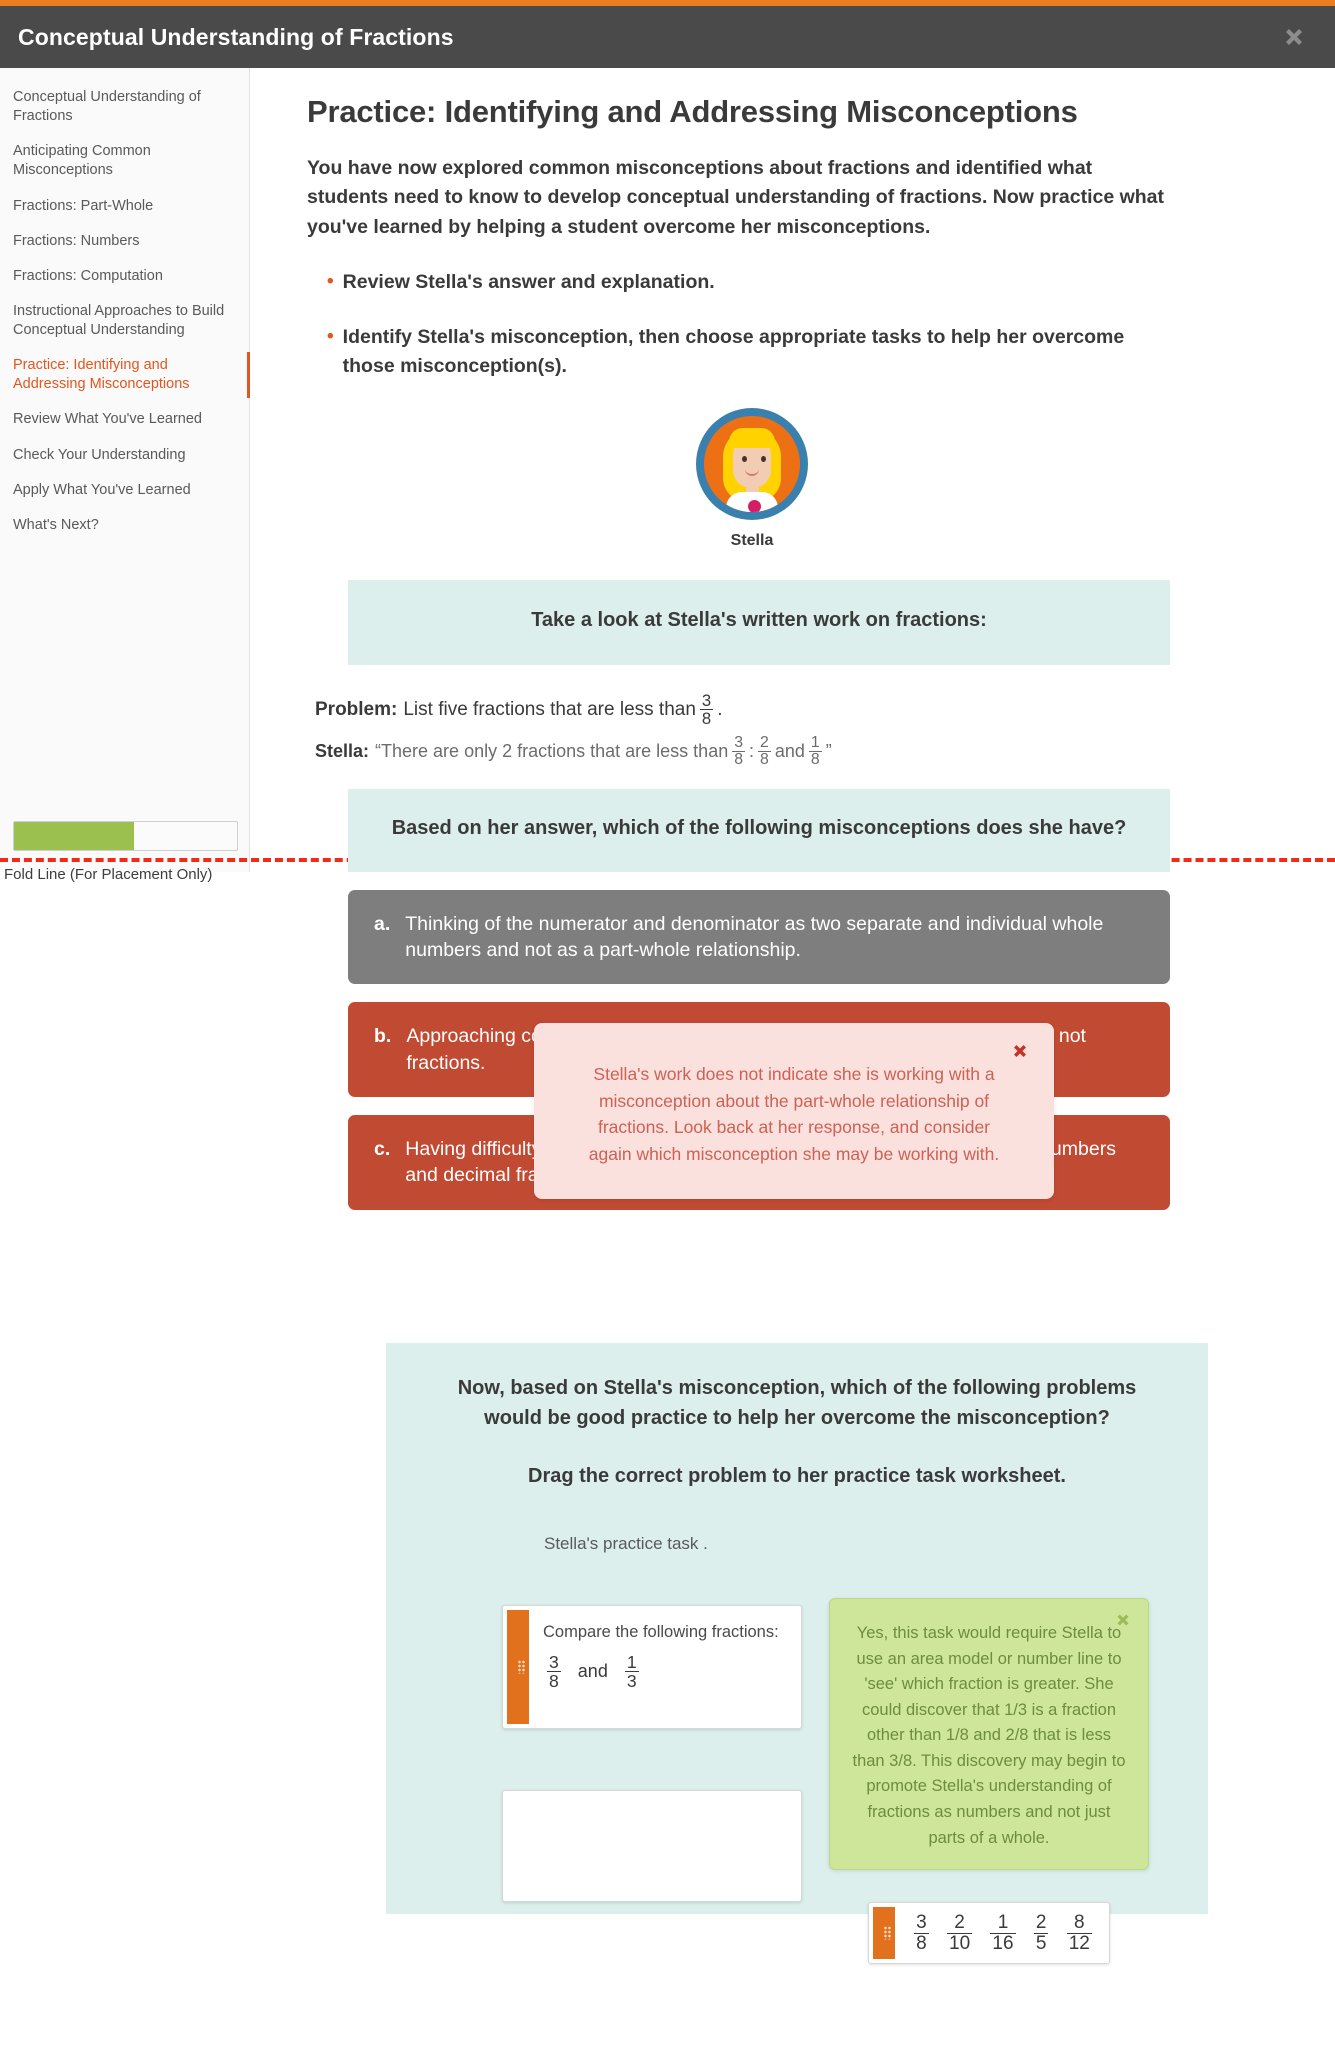 The height and width of the screenshot is (2047, 1335). I want to click on fraction-2-5: 2 5, so click(1041, 1932).